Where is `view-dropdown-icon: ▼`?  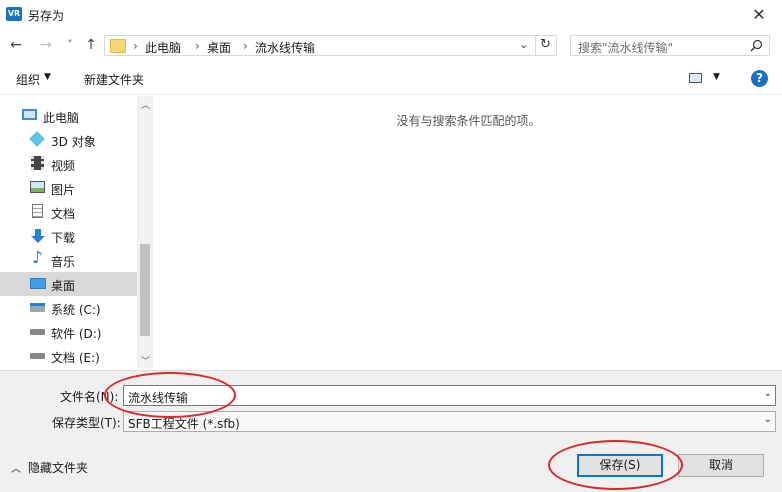
view-dropdown-icon: ▼ is located at coordinates (716, 77).